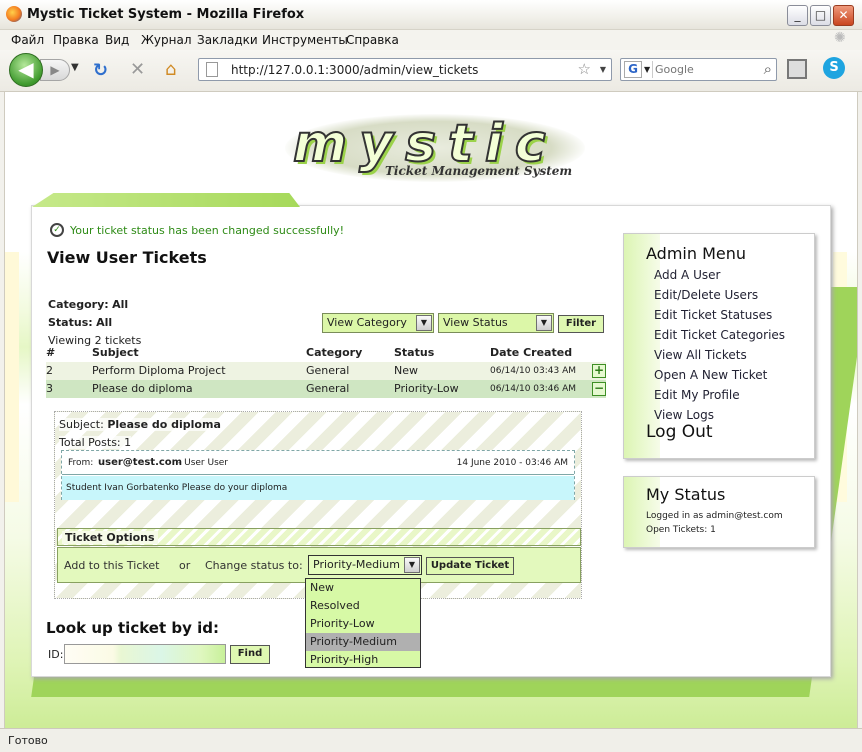  Describe the element at coordinates (145, 654) in the screenshot. I see `ticket-id-input` at that location.